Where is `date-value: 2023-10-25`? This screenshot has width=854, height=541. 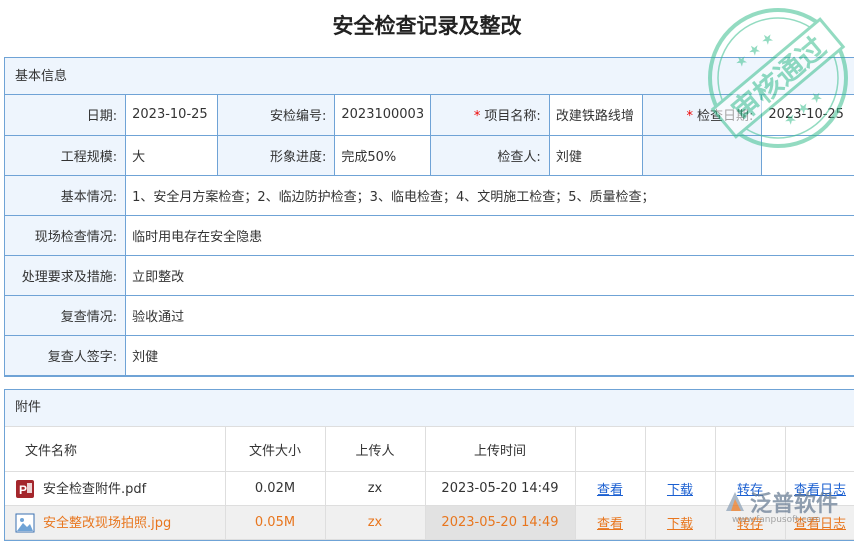
date-value: 2023-10-25 is located at coordinates (171, 115).